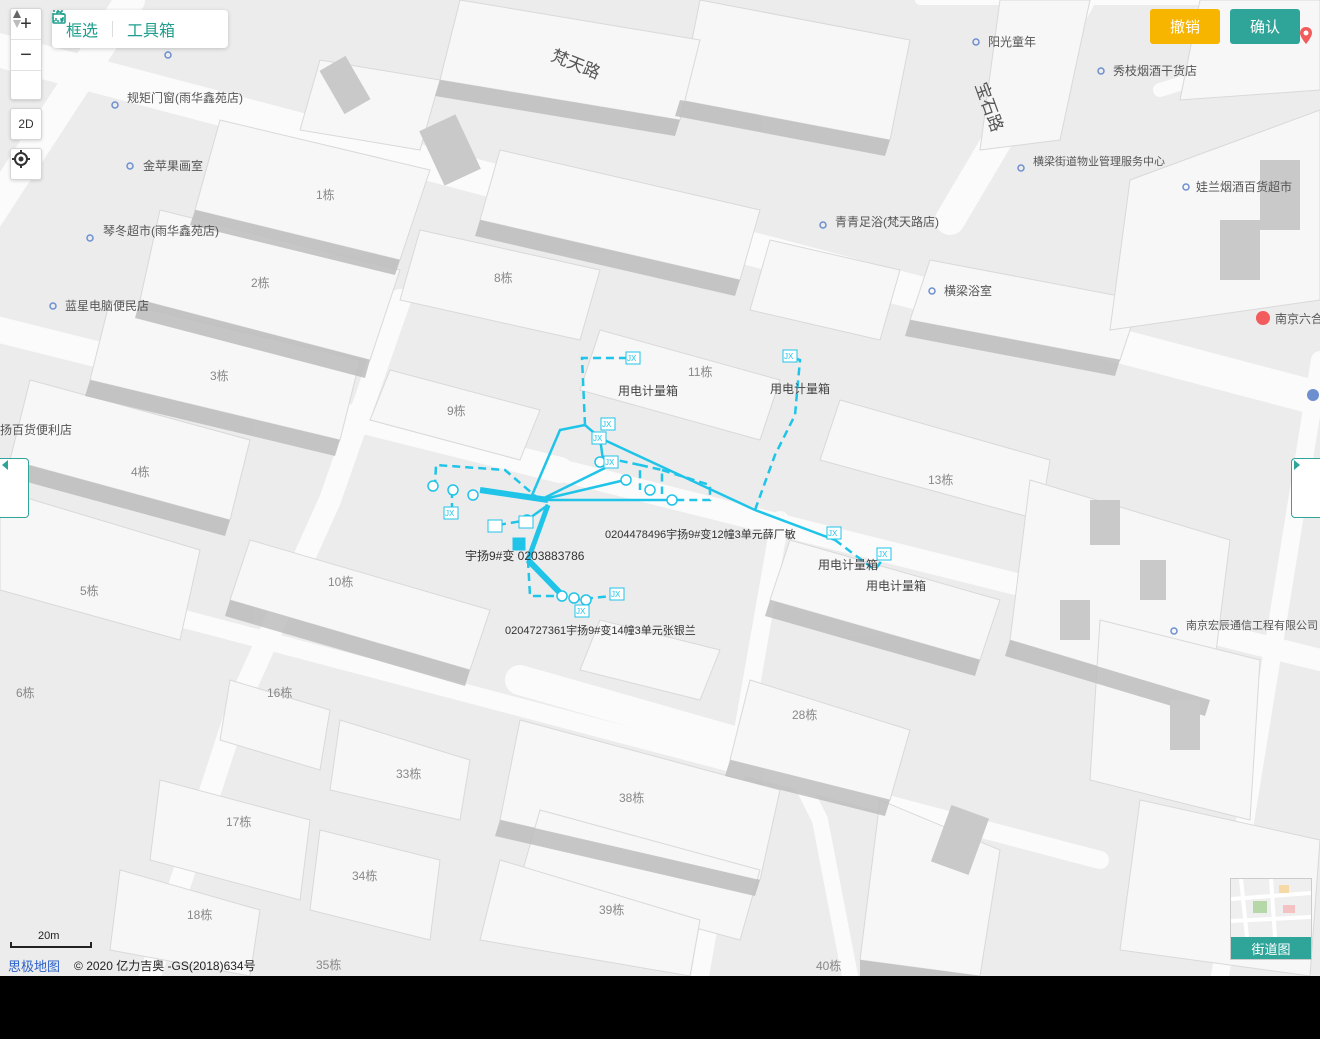 This screenshot has height=1039, width=1320. I want to click on map-toolbar: 框选 工具箱, so click(140, 29).